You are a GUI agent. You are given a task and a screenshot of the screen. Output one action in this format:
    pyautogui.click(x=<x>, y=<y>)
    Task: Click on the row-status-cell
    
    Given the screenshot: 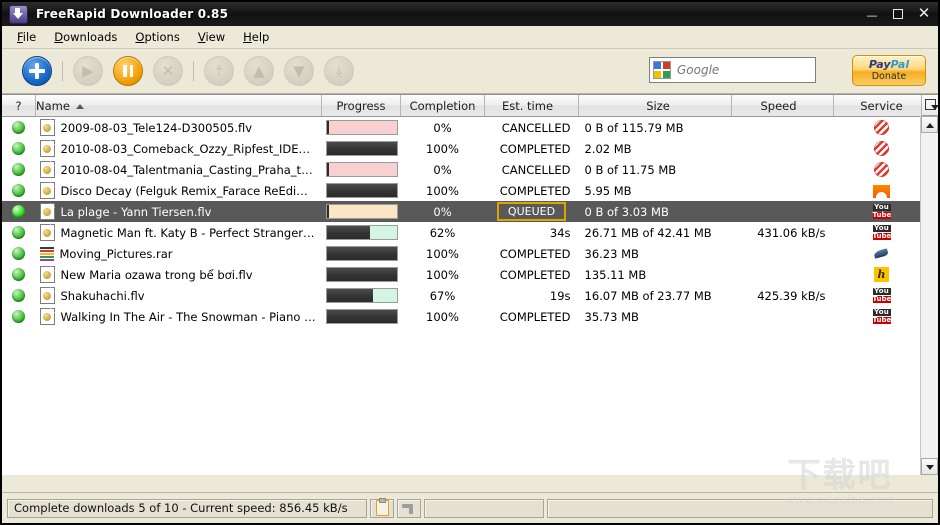 What is the action you would take?
    pyautogui.click(x=19, y=232)
    